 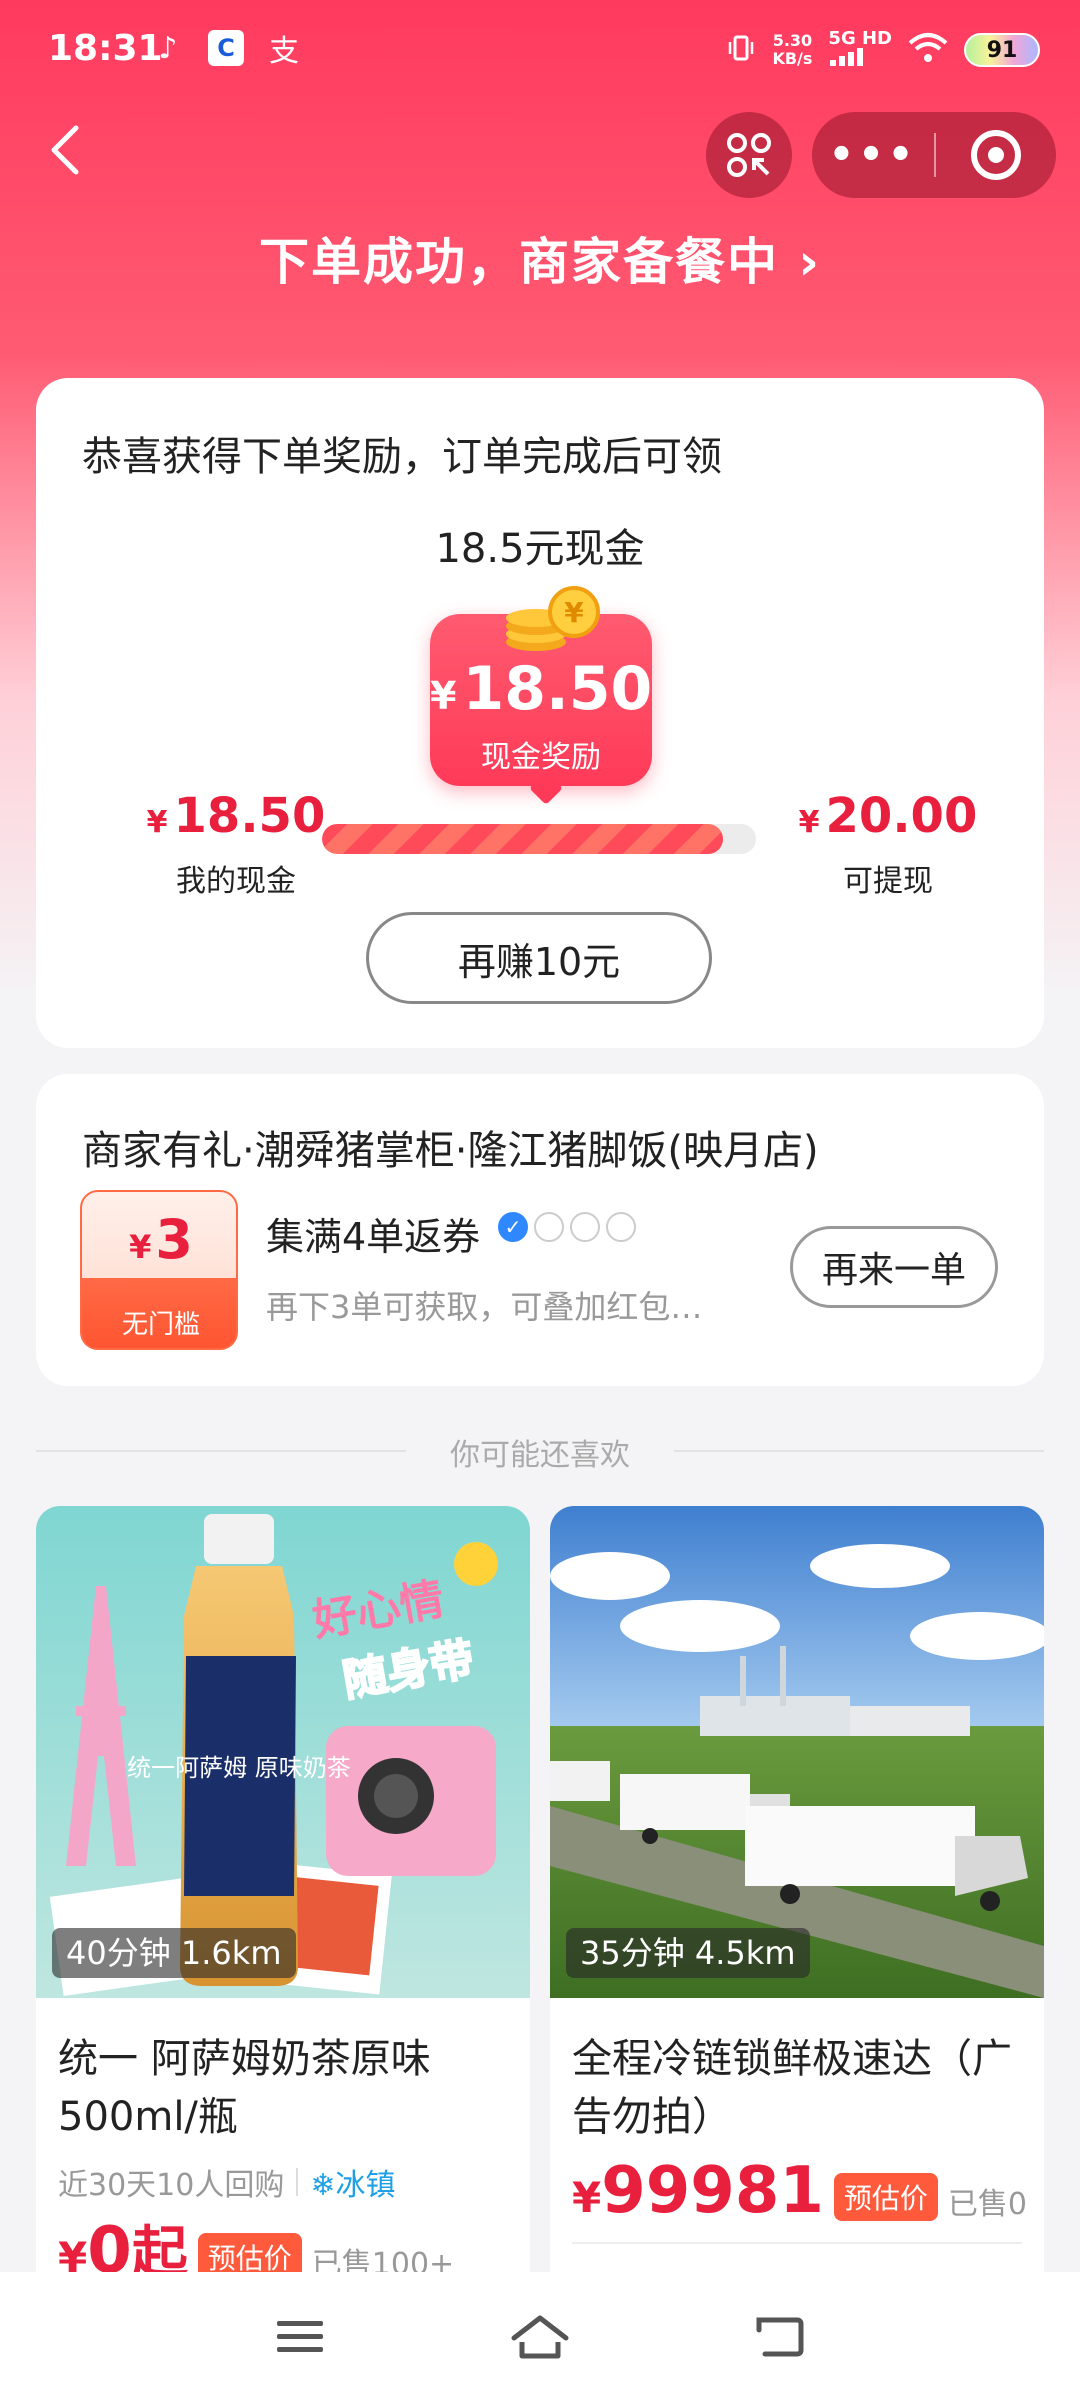 What do you see at coordinates (567, 1227) in the screenshot?
I see `collect-stamps: ✓` at bounding box center [567, 1227].